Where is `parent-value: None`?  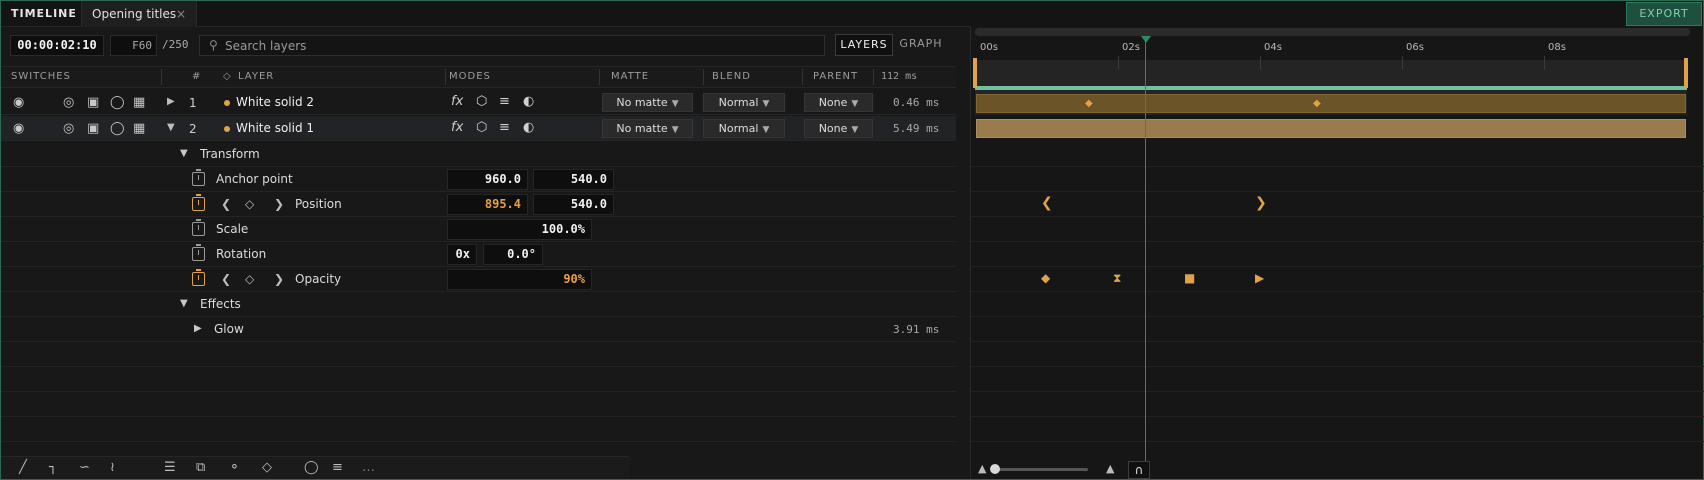 parent-value: None is located at coordinates (833, 128).